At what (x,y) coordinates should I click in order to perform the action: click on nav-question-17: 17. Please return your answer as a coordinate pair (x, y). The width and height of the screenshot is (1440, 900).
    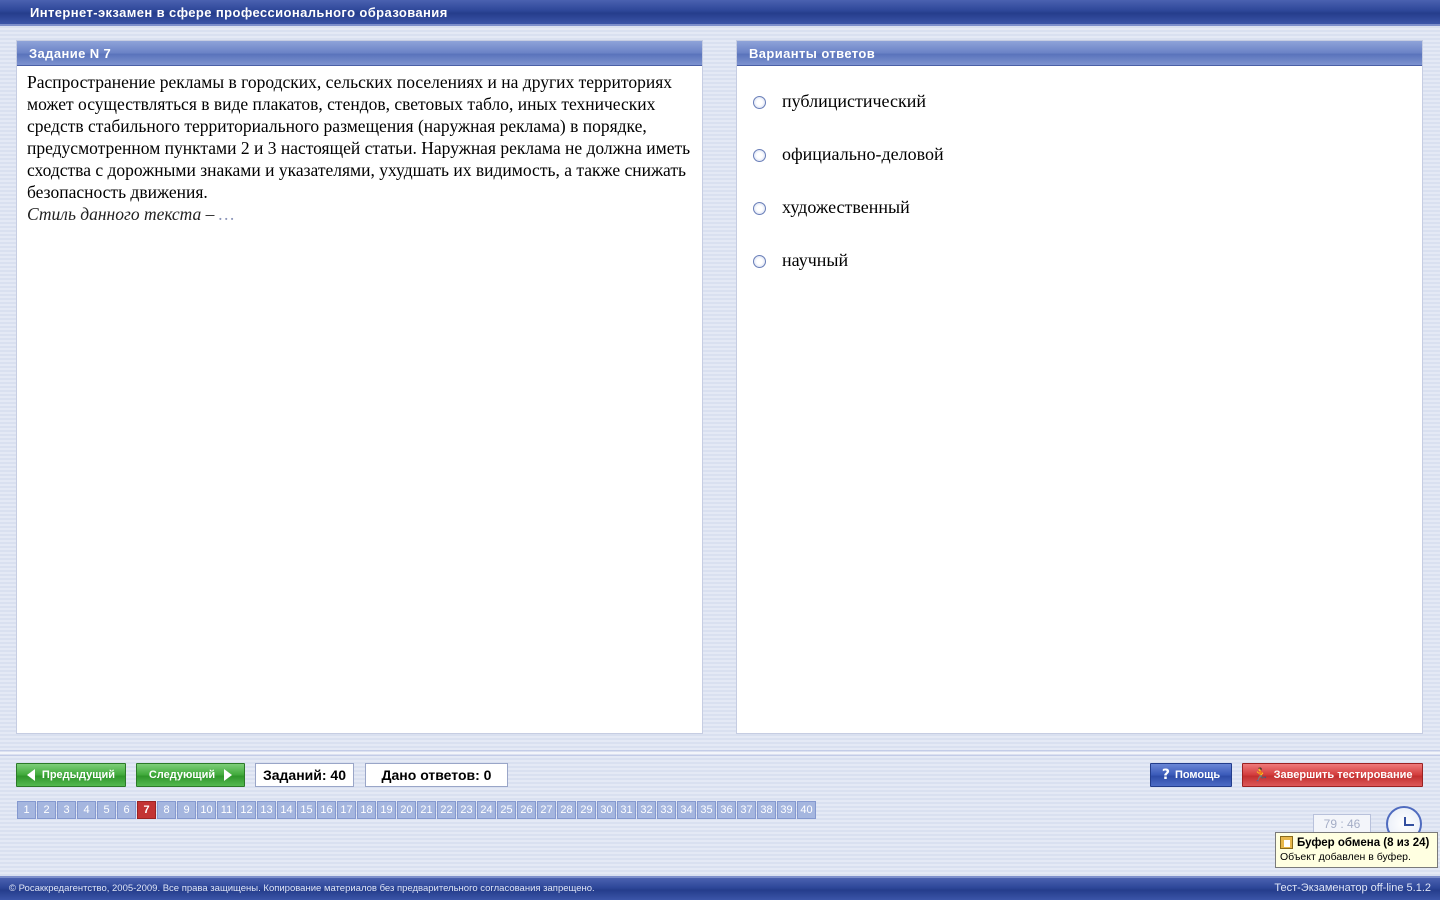
    Looking at the image, I should click on (346, 810).